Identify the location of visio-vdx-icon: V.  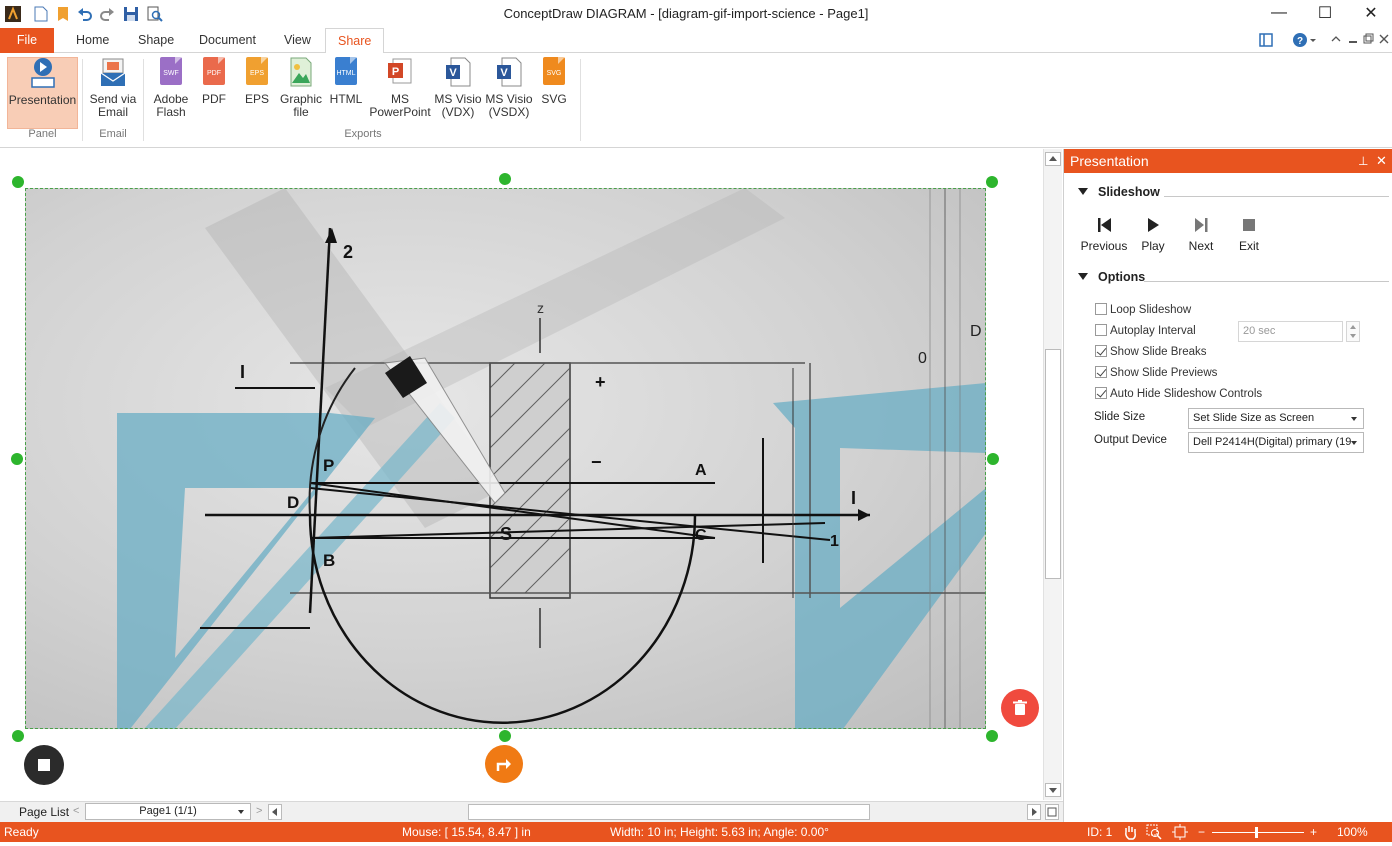
(458, 72).